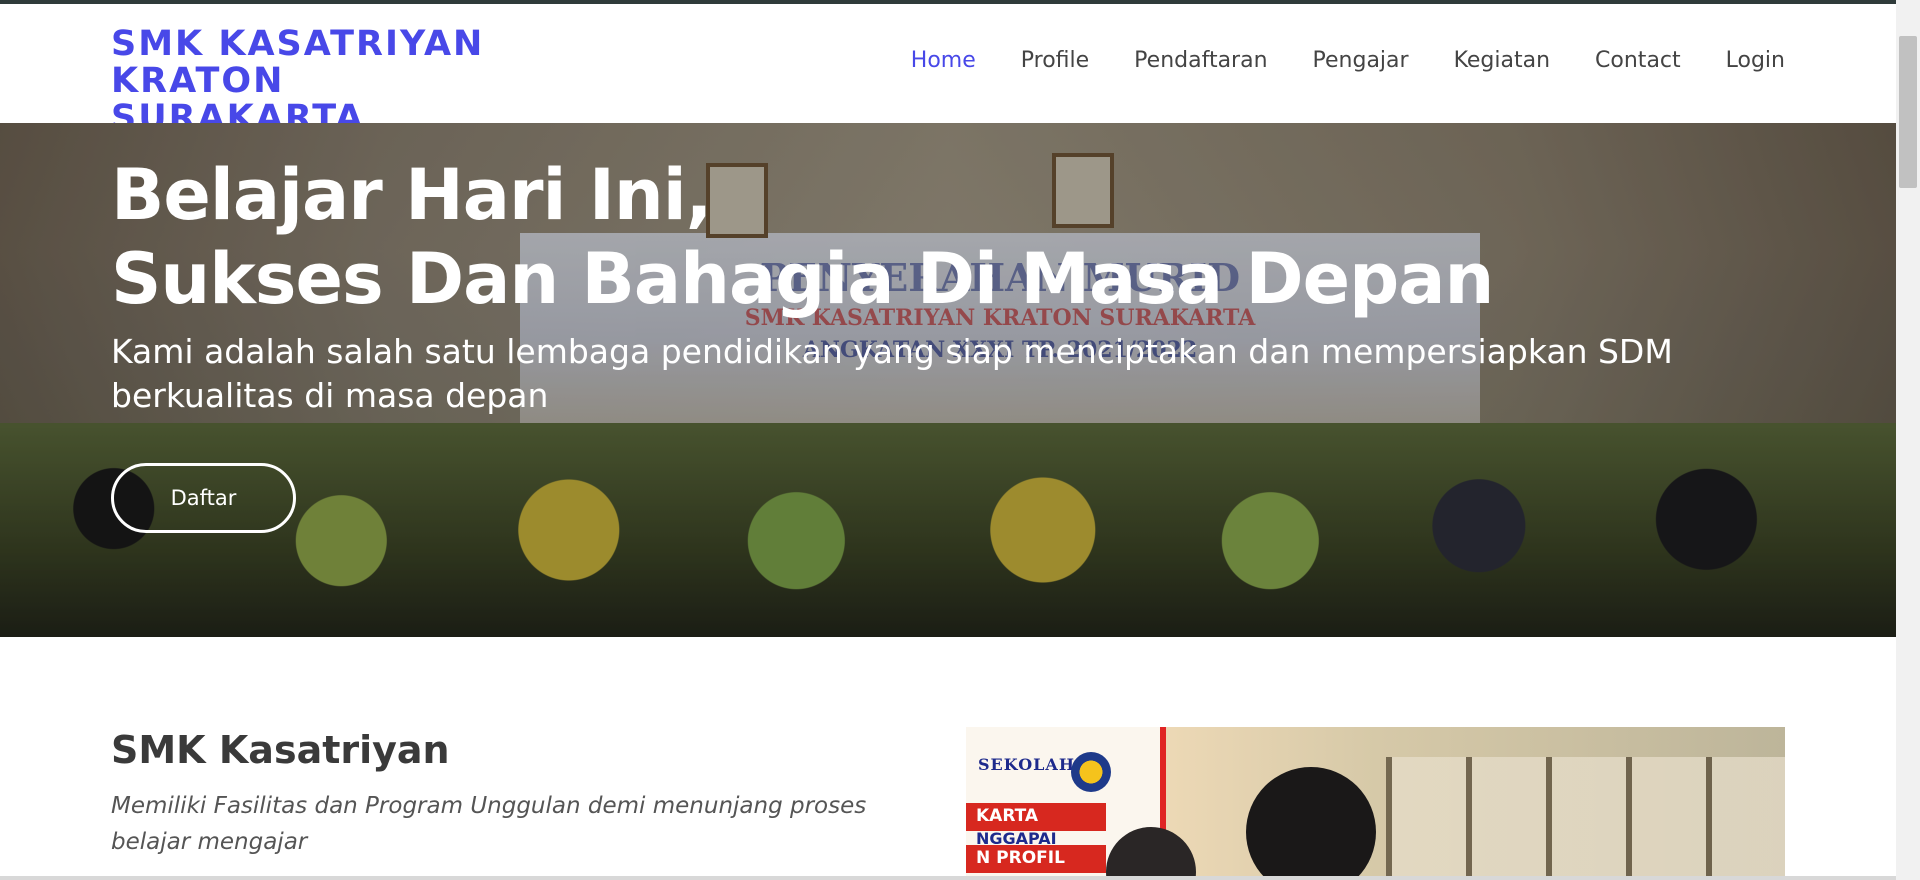 The height and width of the screenshot is (880, 1920). I want to click on poster-band-2: N PROFIL, so click(1036, 859).